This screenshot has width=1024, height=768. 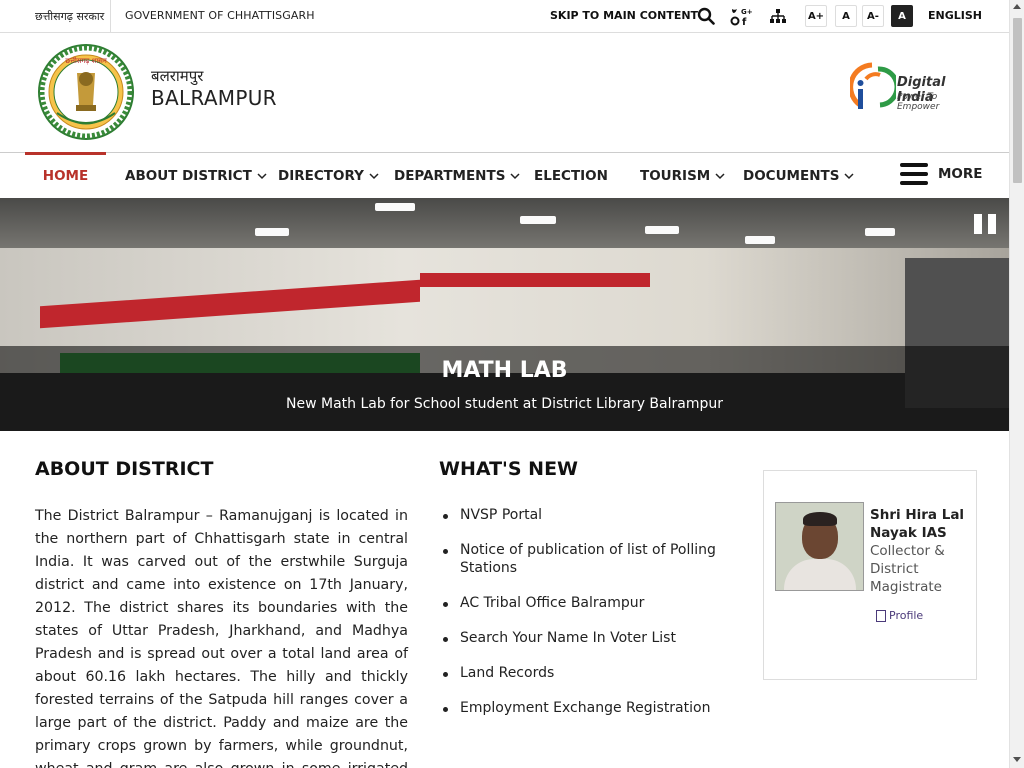 I want to click on digital-india-logo: Digital India Power To Empower, so click(x=915, y=89).